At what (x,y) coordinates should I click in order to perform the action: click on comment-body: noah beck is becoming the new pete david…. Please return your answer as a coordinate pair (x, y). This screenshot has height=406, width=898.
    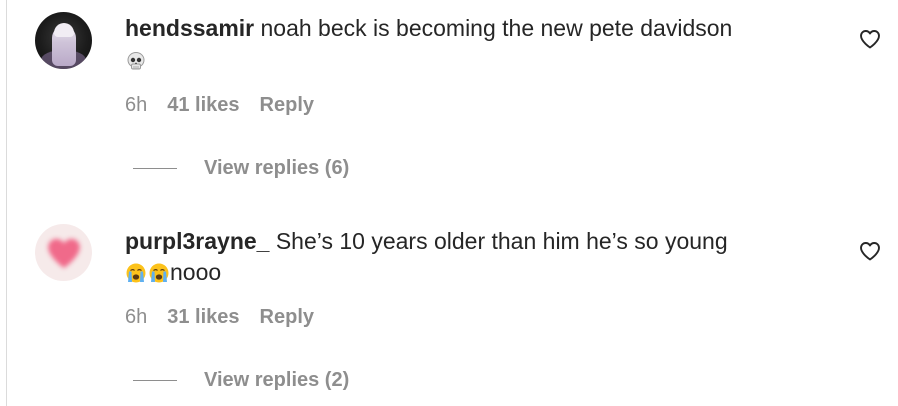
    Looking at the image, I should click on (496, 28).